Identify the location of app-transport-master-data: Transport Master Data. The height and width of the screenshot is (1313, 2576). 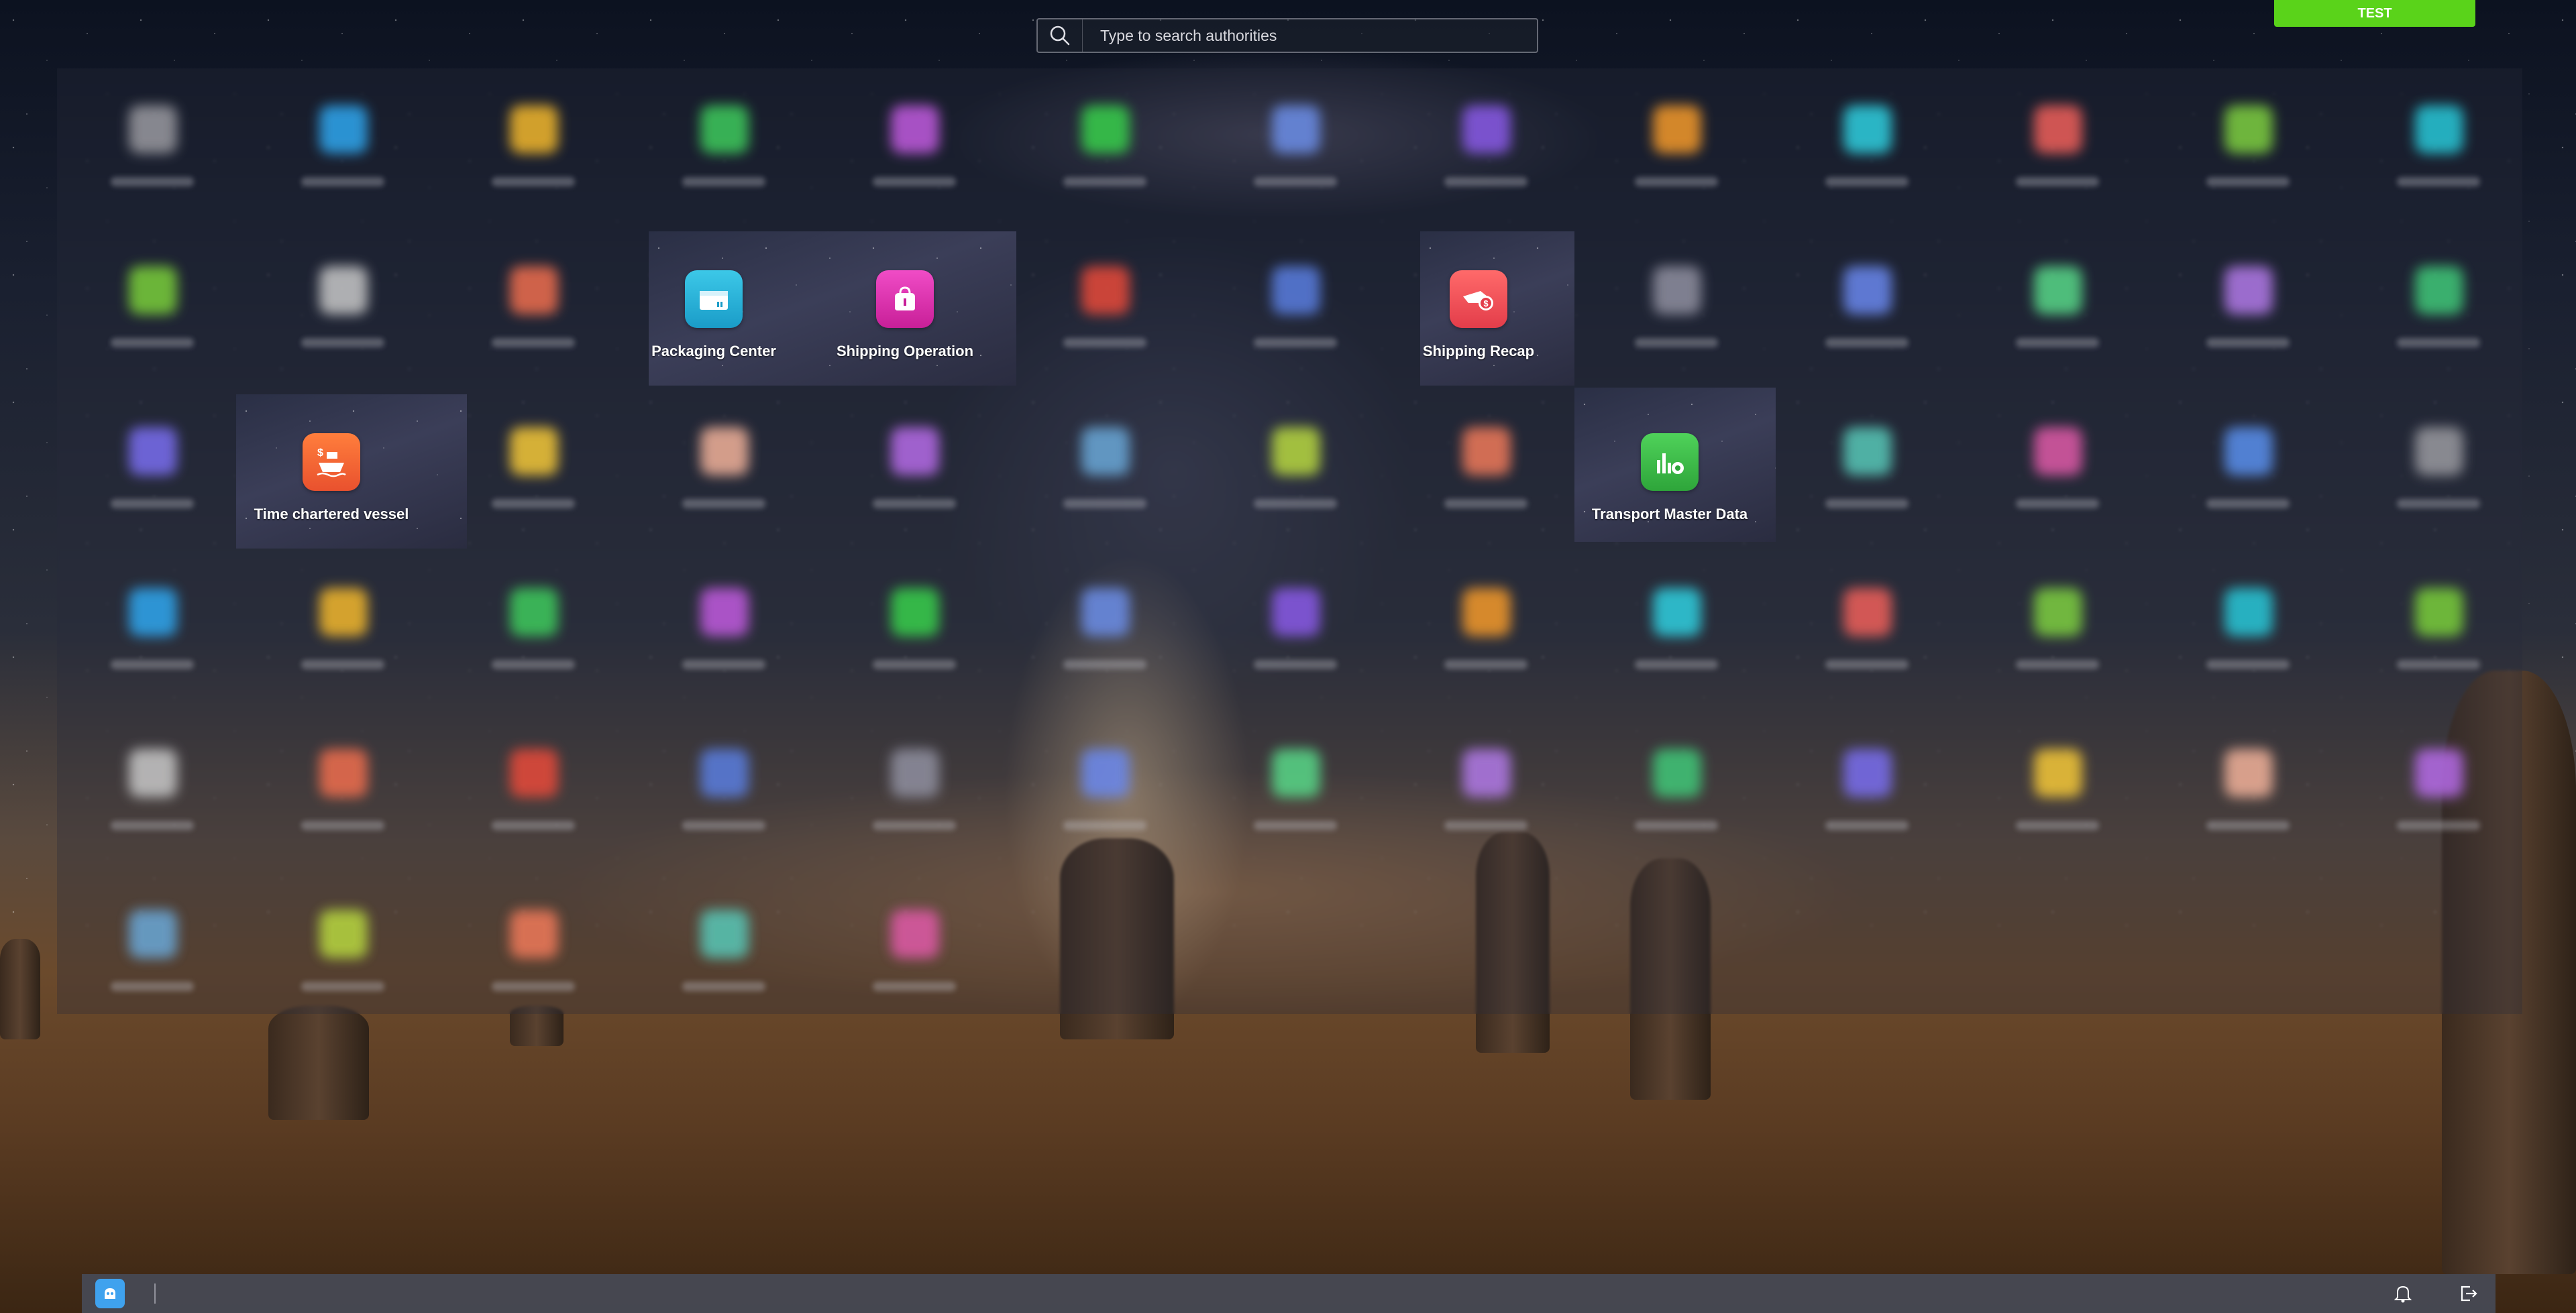
(1669, 471).